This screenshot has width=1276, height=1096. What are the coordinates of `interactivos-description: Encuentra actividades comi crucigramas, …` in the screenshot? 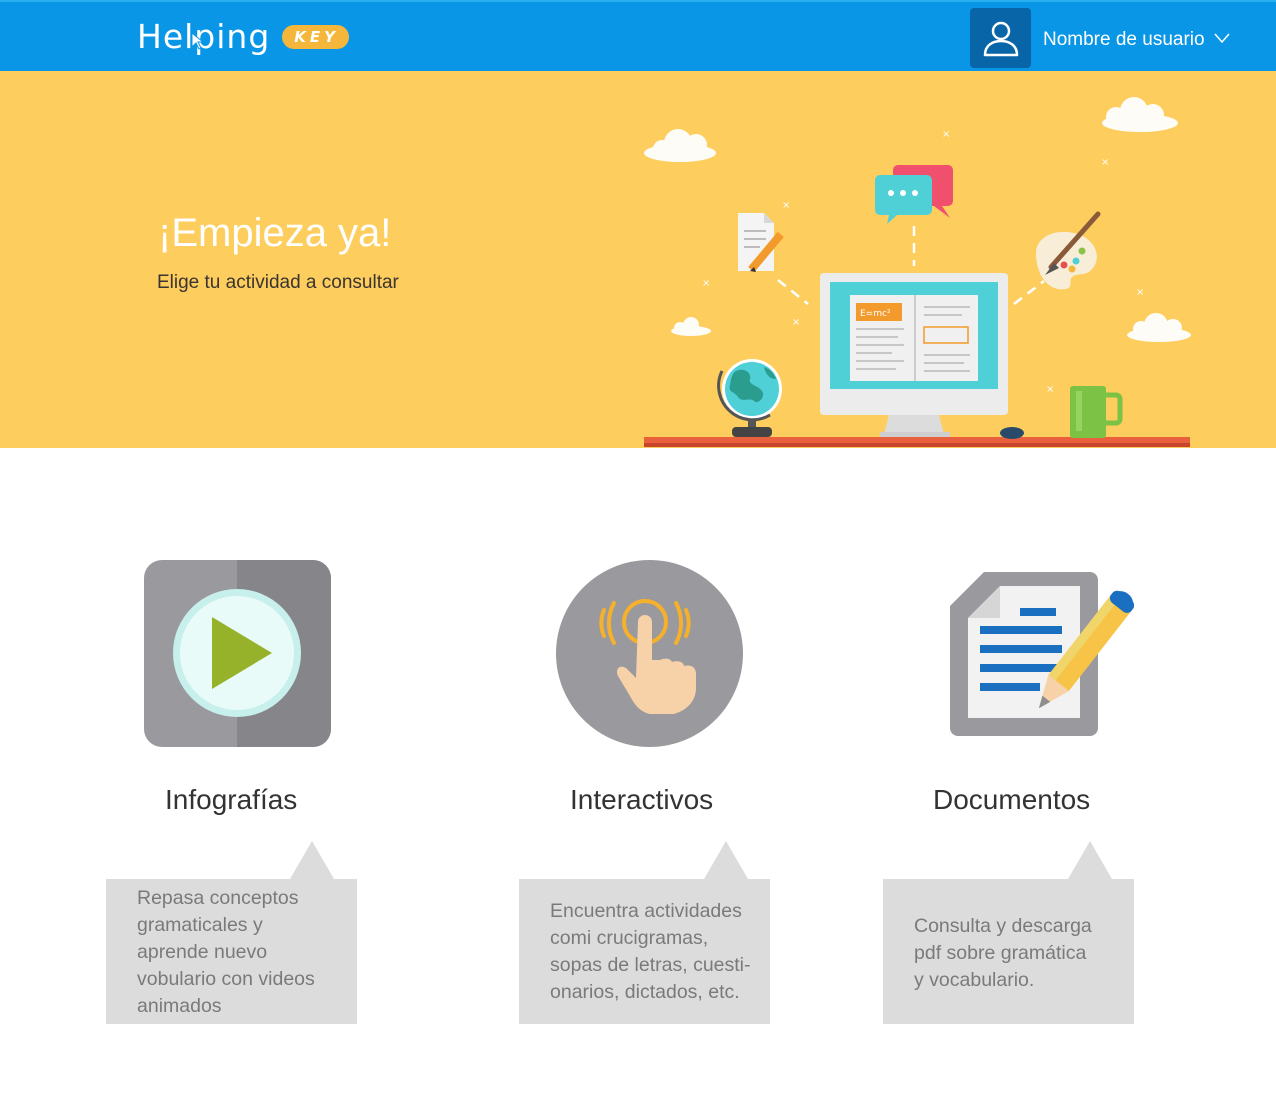 It's located at (659, 952).